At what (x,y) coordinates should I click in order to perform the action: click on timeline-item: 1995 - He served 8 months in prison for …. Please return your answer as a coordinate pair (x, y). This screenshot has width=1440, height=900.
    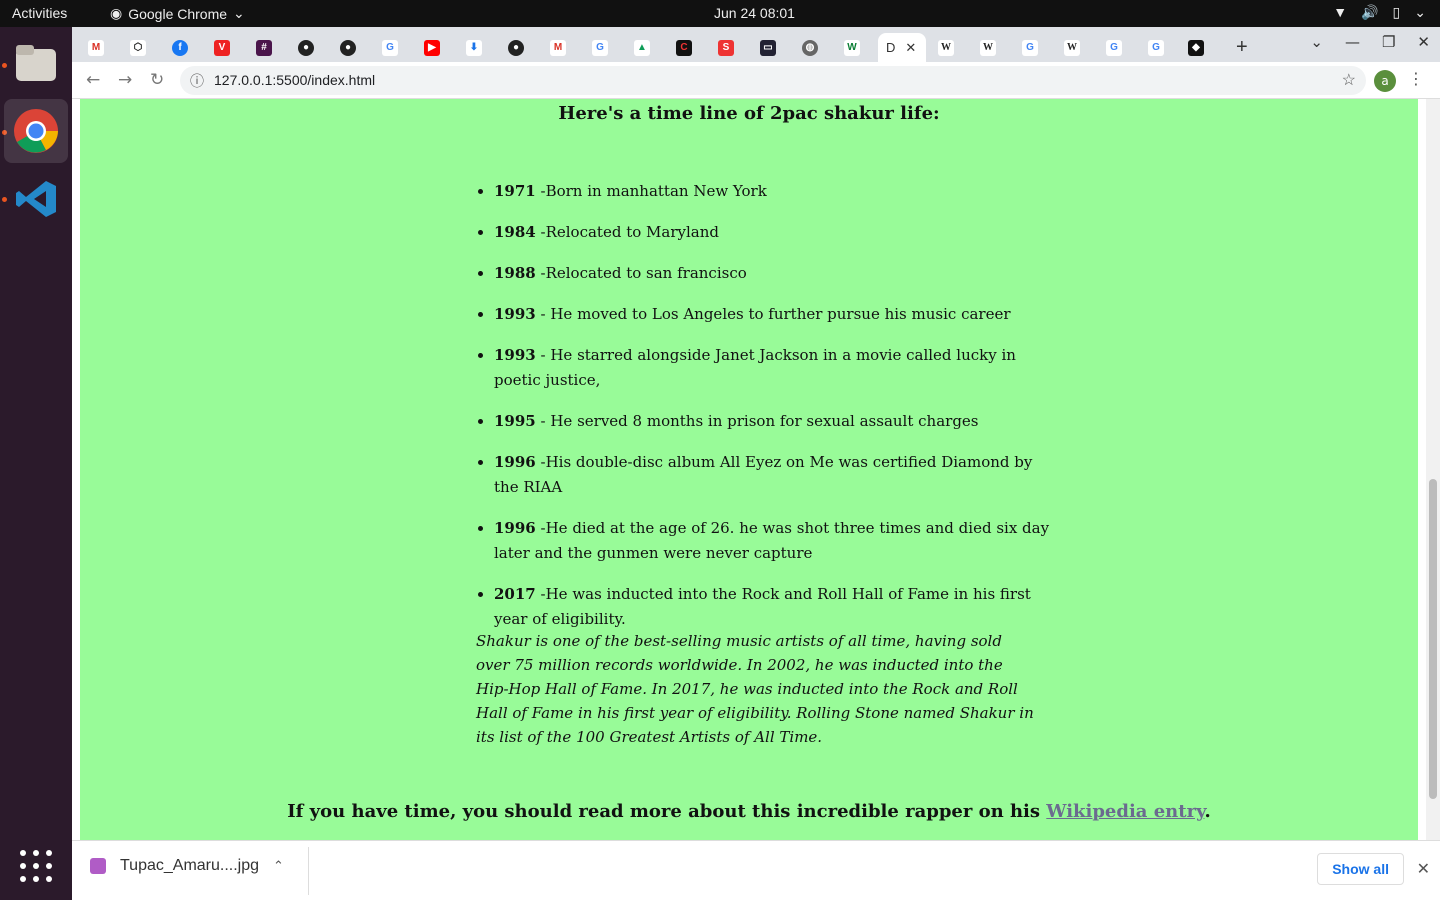
    Looking at the image, I should click on (774, 421).